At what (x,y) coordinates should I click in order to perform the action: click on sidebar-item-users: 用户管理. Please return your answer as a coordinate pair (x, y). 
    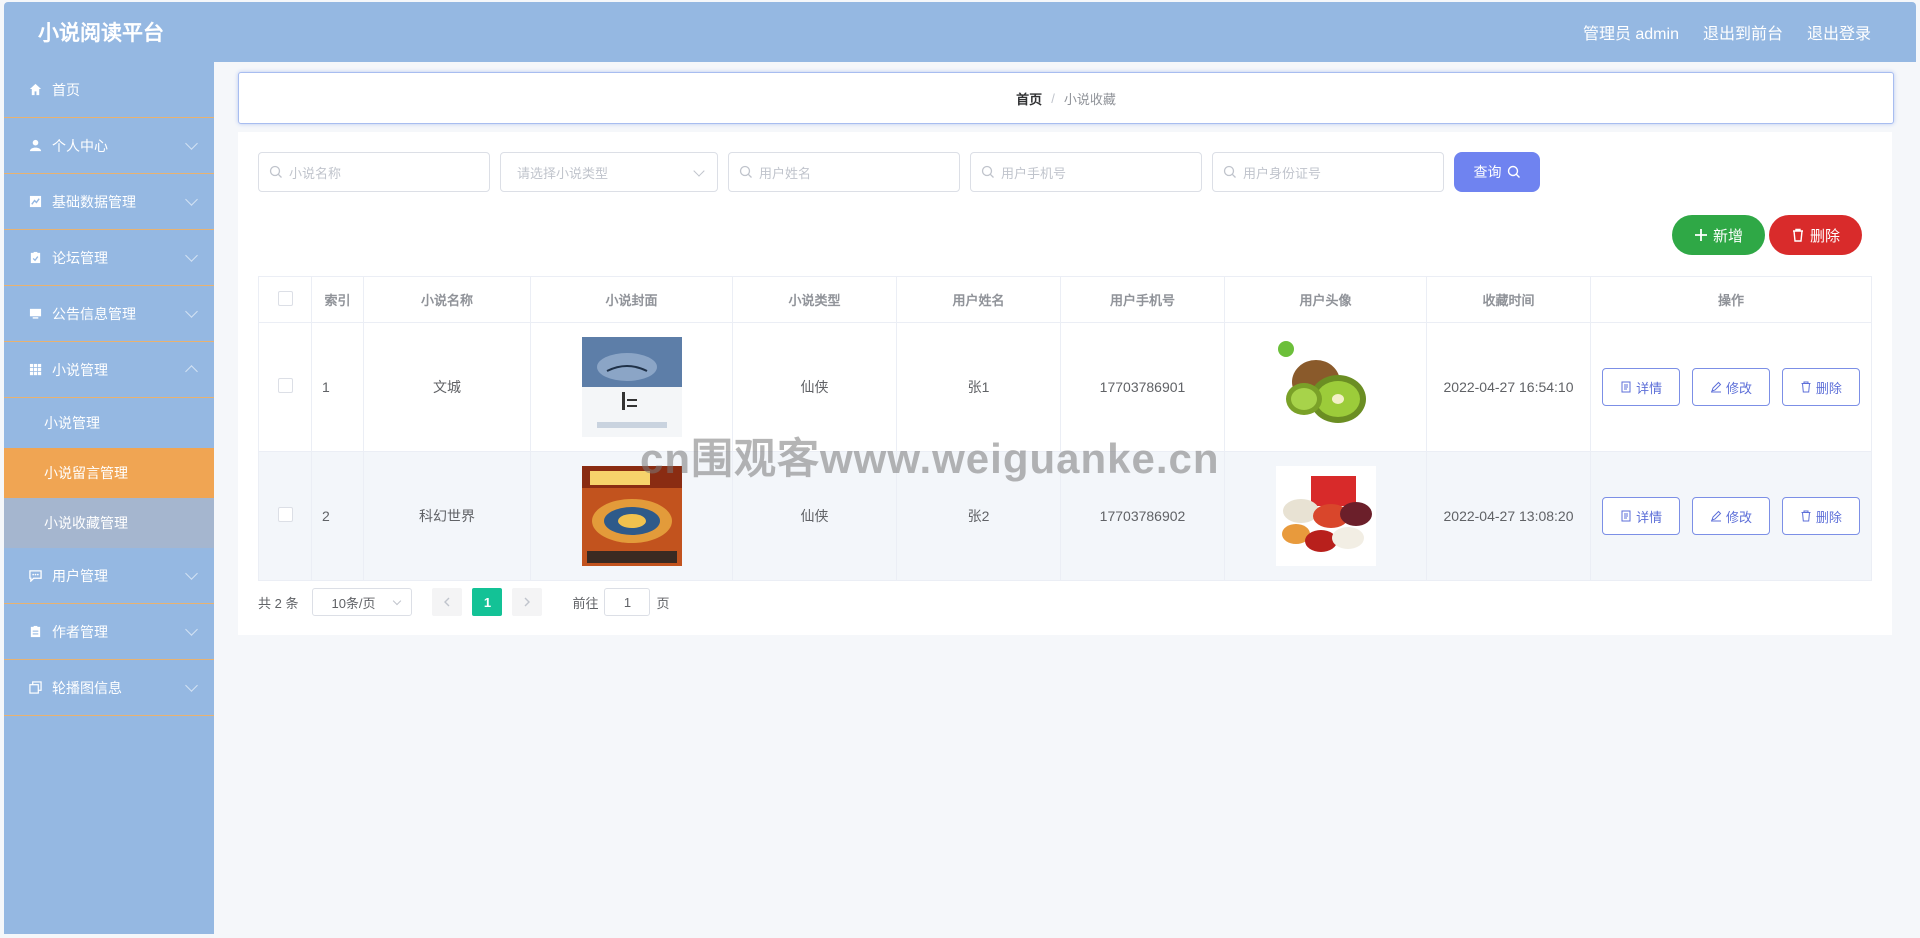
    Looking at the image, I should click on (109, 576).